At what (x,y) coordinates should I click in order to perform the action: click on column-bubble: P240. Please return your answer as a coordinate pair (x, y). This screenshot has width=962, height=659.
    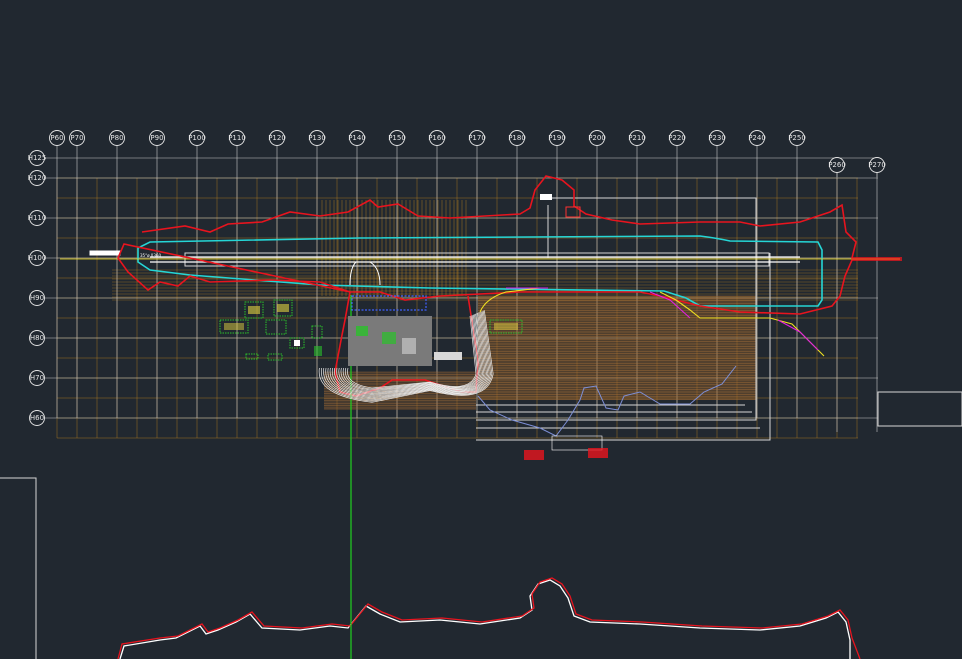
    Looking at the image, I should click on (757, 140).